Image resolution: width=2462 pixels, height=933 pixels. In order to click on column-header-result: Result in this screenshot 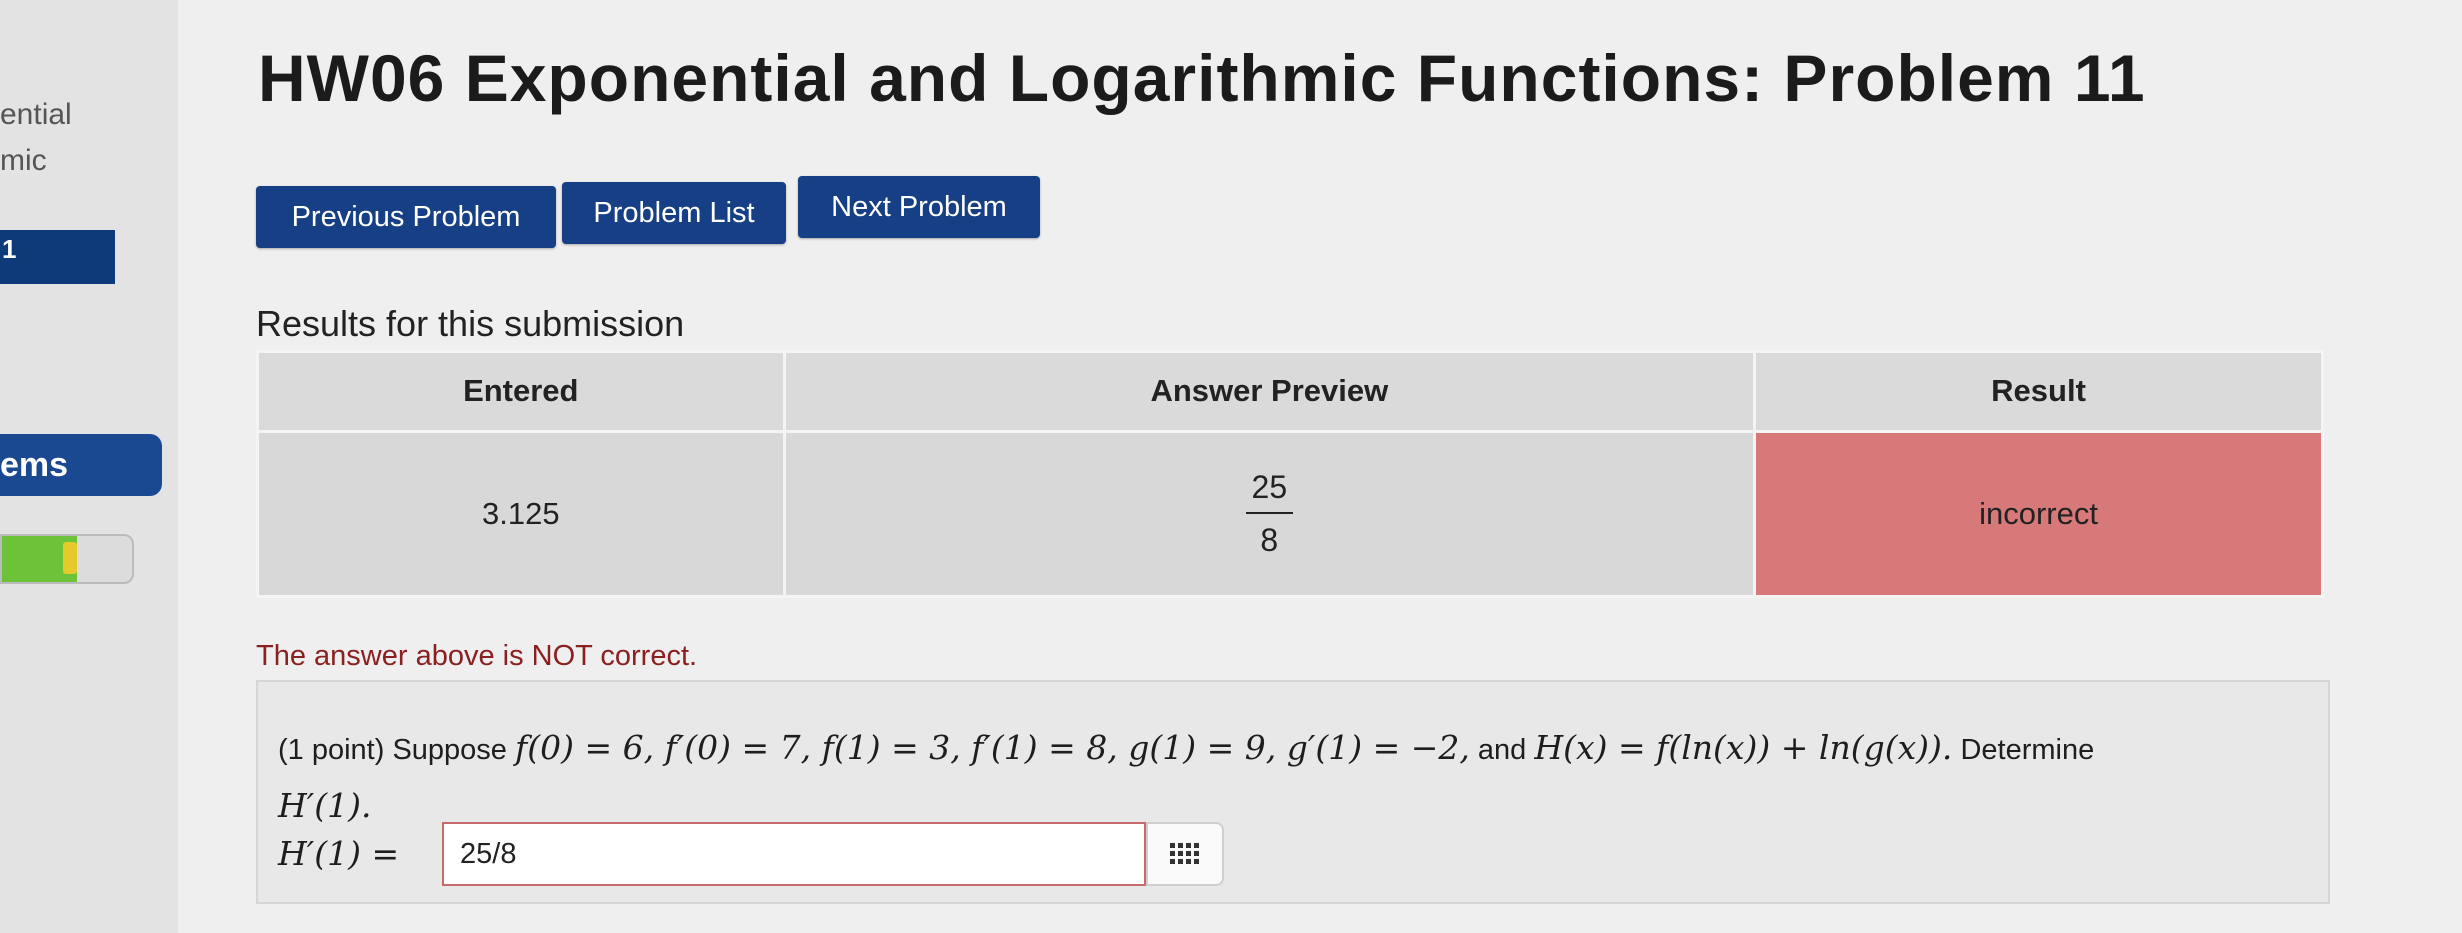, I will do `click(2038, 391)`.